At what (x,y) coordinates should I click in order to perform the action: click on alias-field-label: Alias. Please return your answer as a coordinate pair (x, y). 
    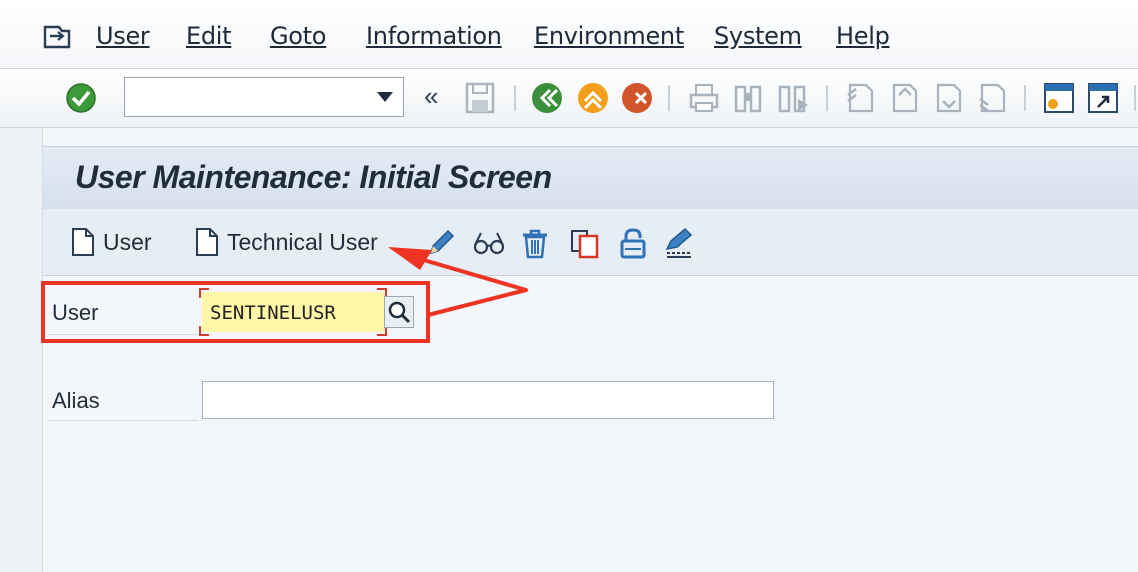
    Looking at the image, I should click on (76, 400).